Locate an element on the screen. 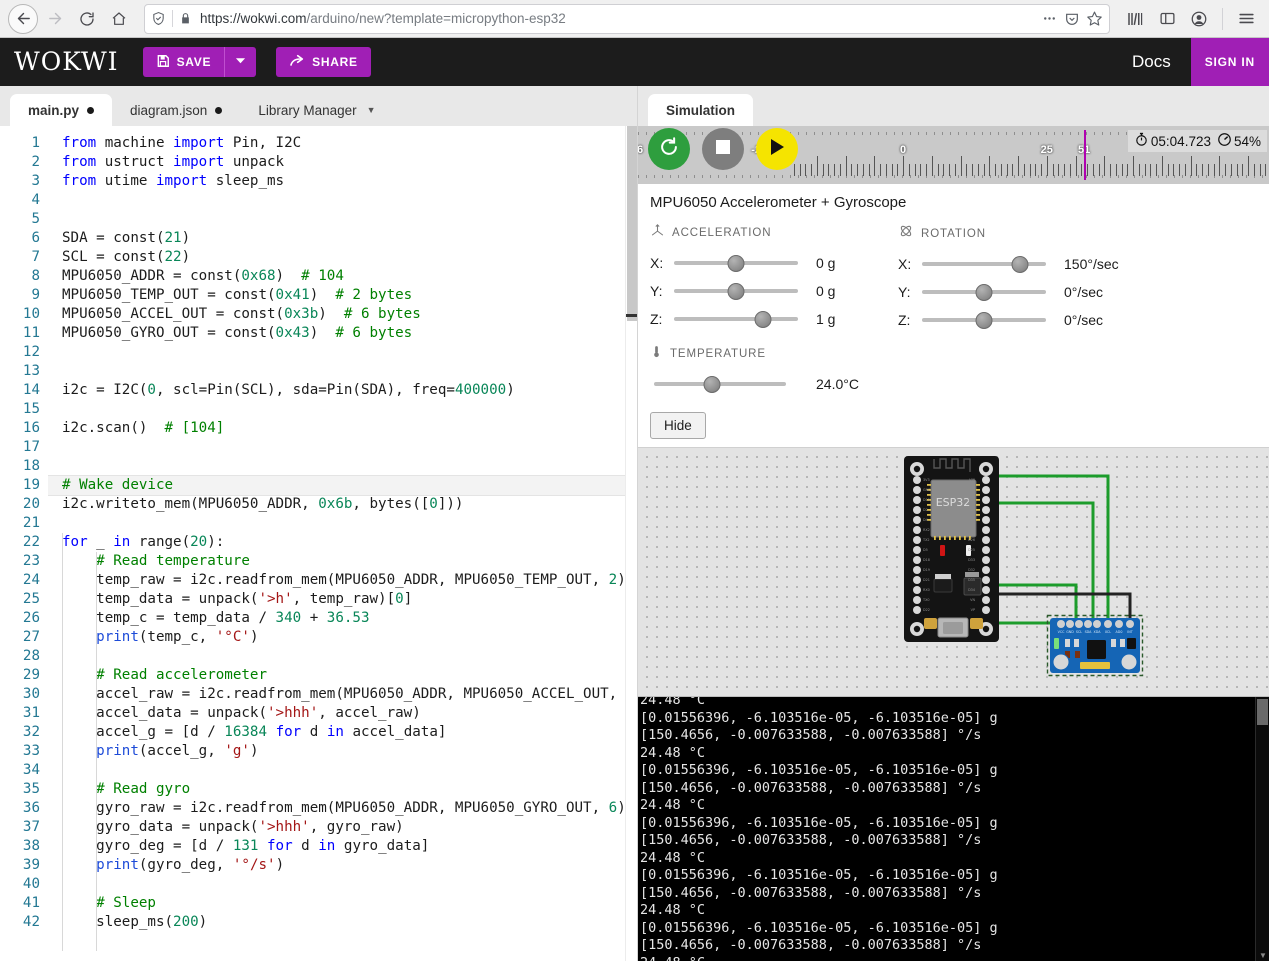 The image size is (1269, 961). pocket-save-icon is located at coordinates (1072, 19).